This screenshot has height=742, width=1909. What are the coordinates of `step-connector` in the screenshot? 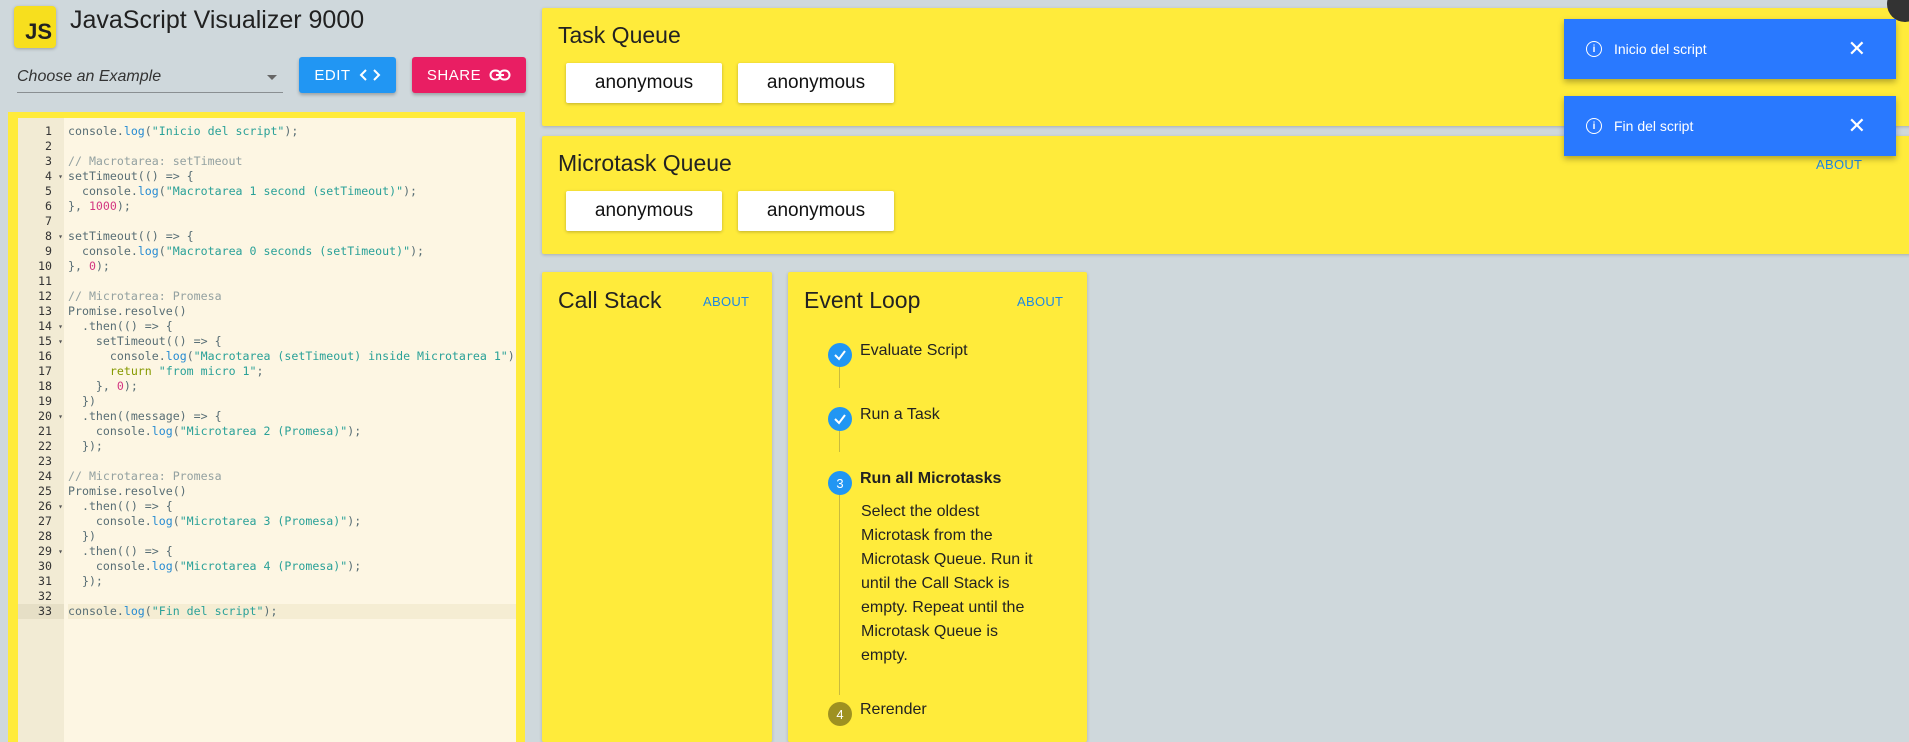 It's located at (839, 588).